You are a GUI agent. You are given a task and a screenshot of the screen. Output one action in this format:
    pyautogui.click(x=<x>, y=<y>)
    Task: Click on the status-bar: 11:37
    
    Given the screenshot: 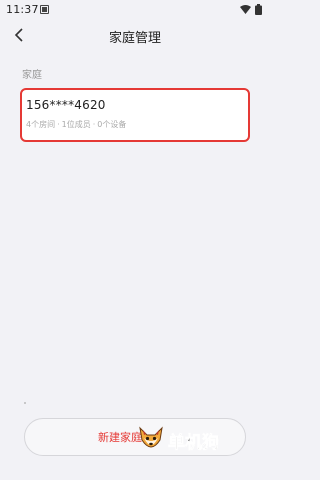 What is the action you would take?
    pyautogui.click(x=135, y=10)
    